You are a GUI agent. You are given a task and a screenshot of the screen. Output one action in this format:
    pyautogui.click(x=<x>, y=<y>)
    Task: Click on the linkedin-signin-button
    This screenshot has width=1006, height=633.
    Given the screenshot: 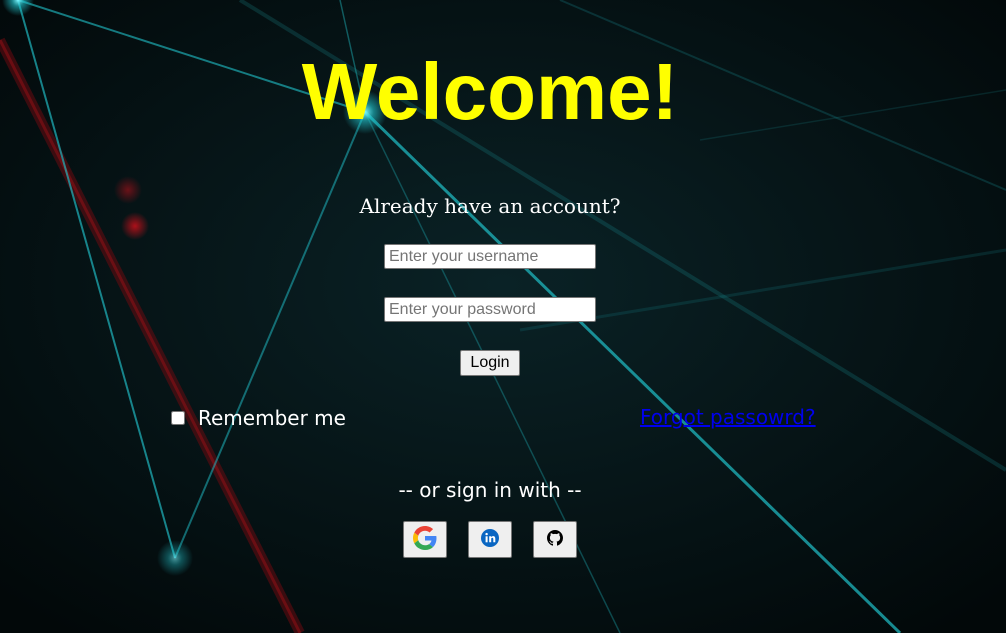 What is the action you would take?
    pyautogui.click(x=490, y=539)
    